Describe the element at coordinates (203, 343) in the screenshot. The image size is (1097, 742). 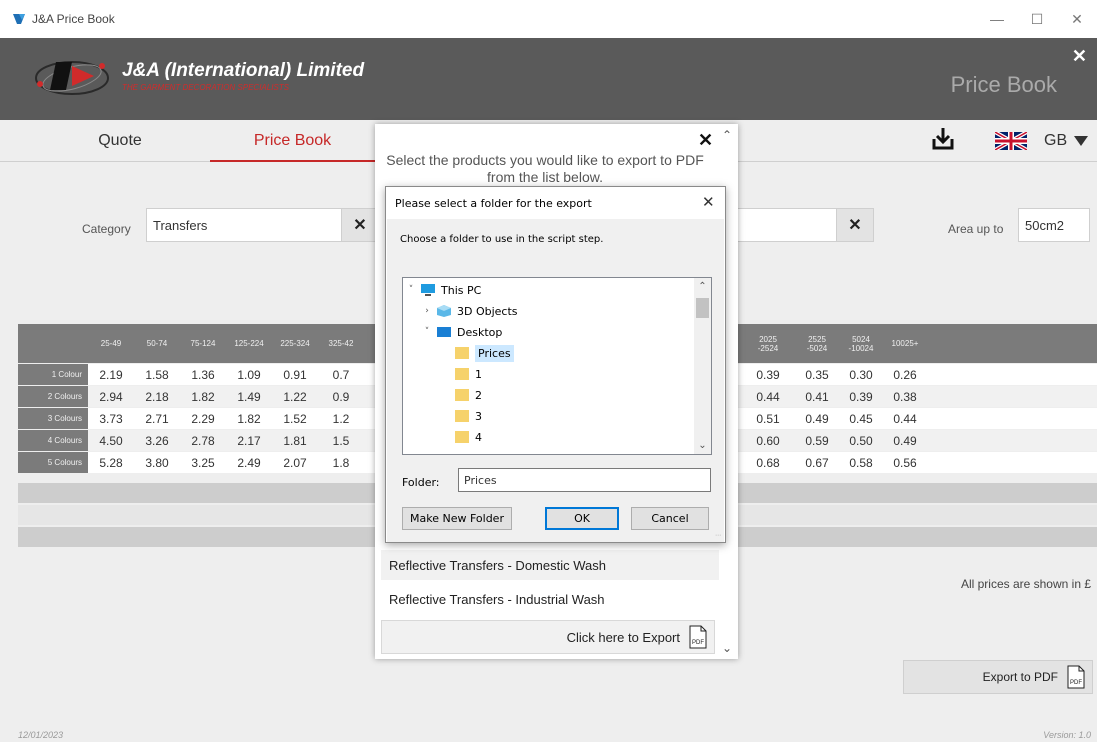
I see `column-header: 75-124` at that location.